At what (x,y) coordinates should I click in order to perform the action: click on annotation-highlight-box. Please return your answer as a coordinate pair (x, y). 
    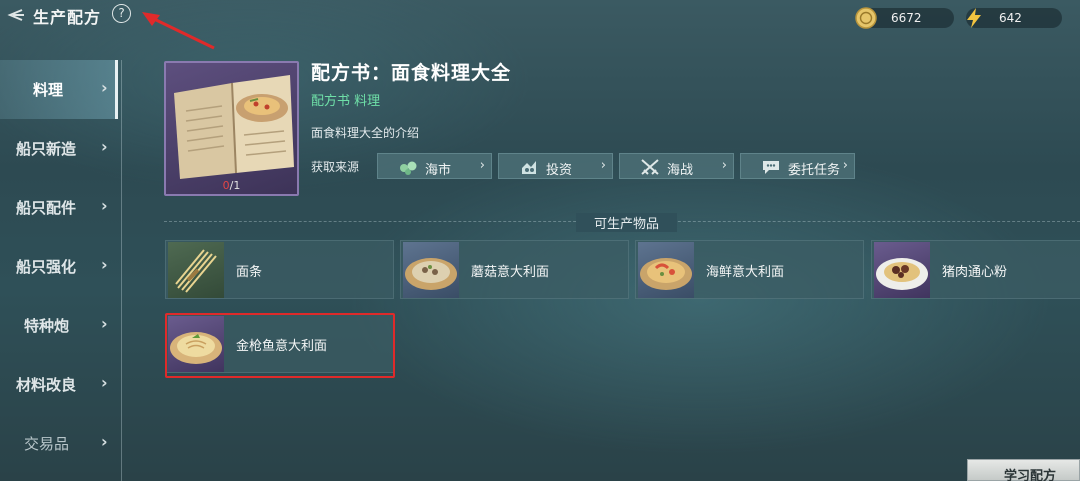
    Looking at the image, I should click on (280, 345).